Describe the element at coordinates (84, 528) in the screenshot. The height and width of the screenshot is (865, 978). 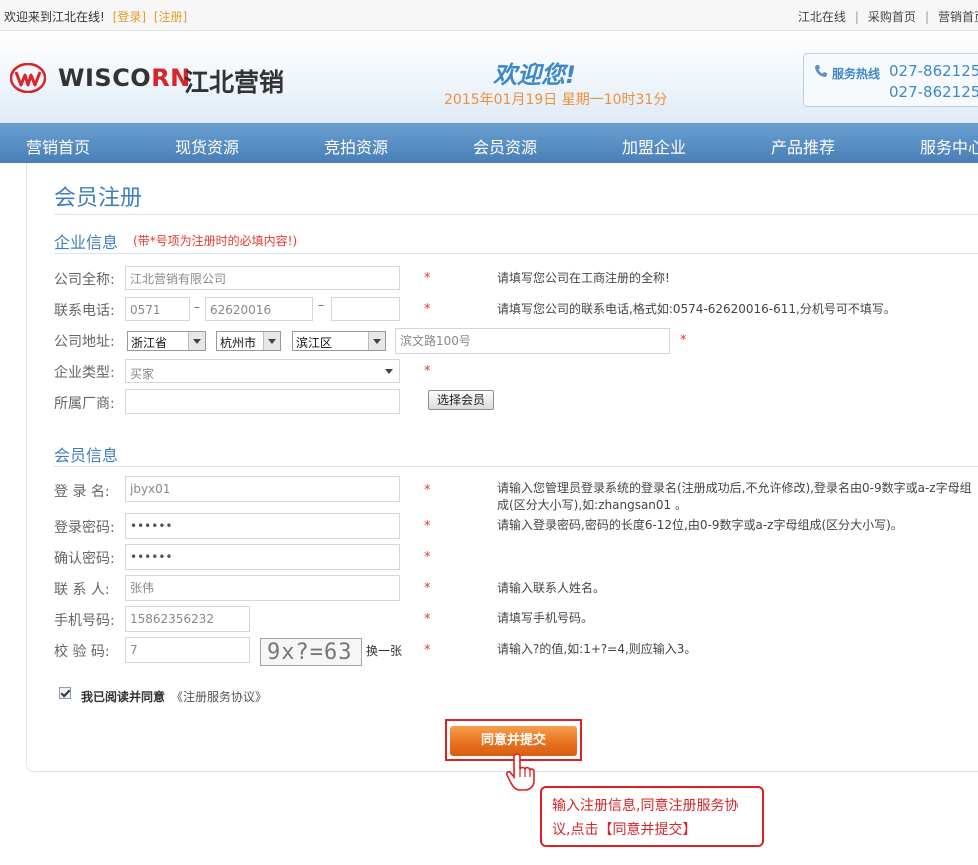
I see `password-label: 登录密码:` at that location.